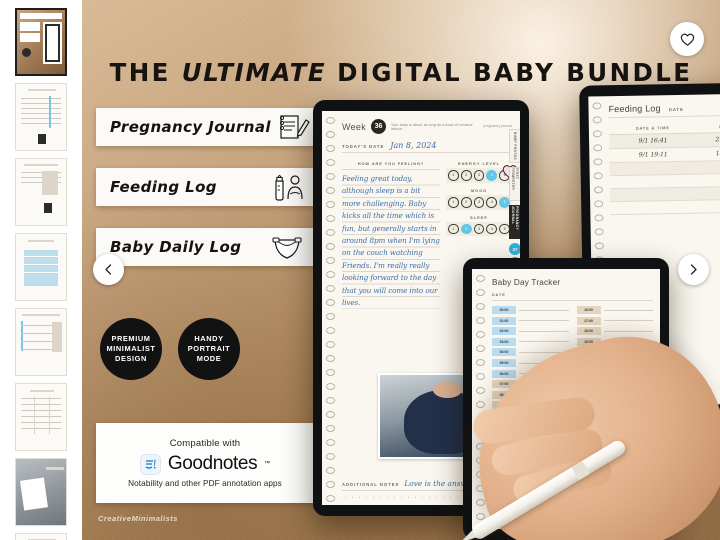 The width and height of the screenshot is (720, 540). I want to click on badge-line: MINIMALIST, so click(131, 348).